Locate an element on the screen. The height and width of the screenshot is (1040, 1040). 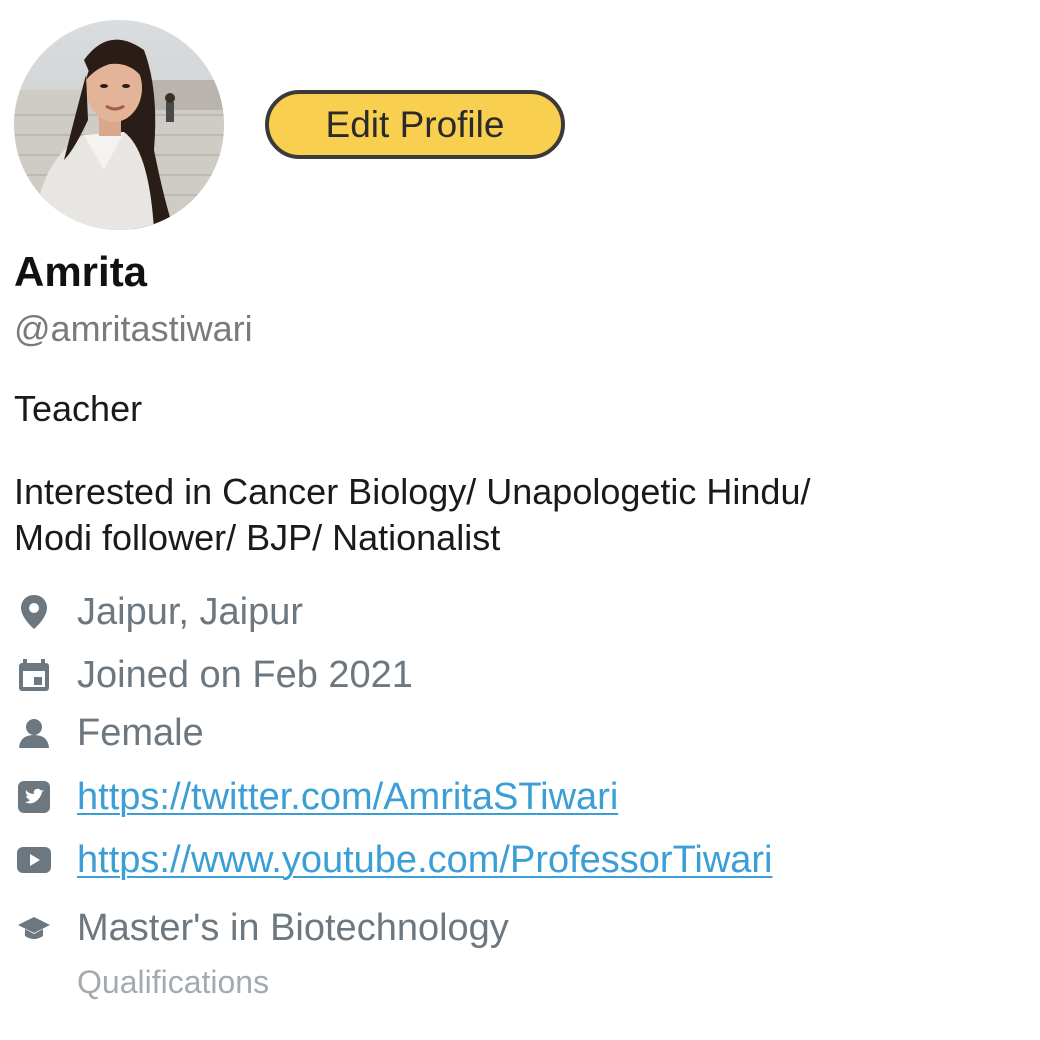
avatar is located at coordinates (119, 125).